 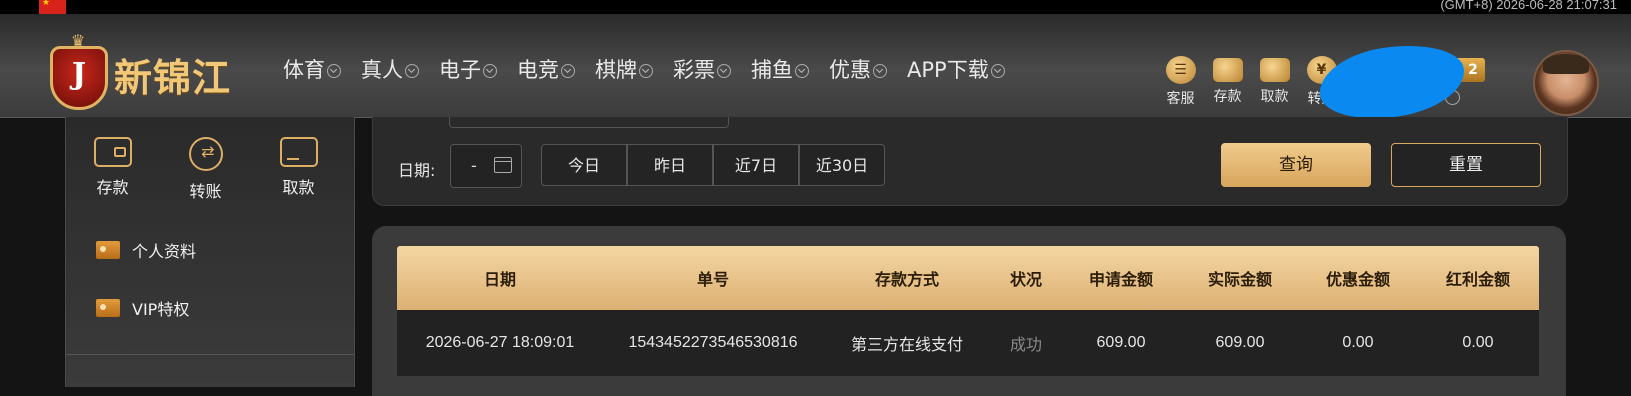 I want to click on nav-item-label: 捕鱼, so click(x=772, y=70).